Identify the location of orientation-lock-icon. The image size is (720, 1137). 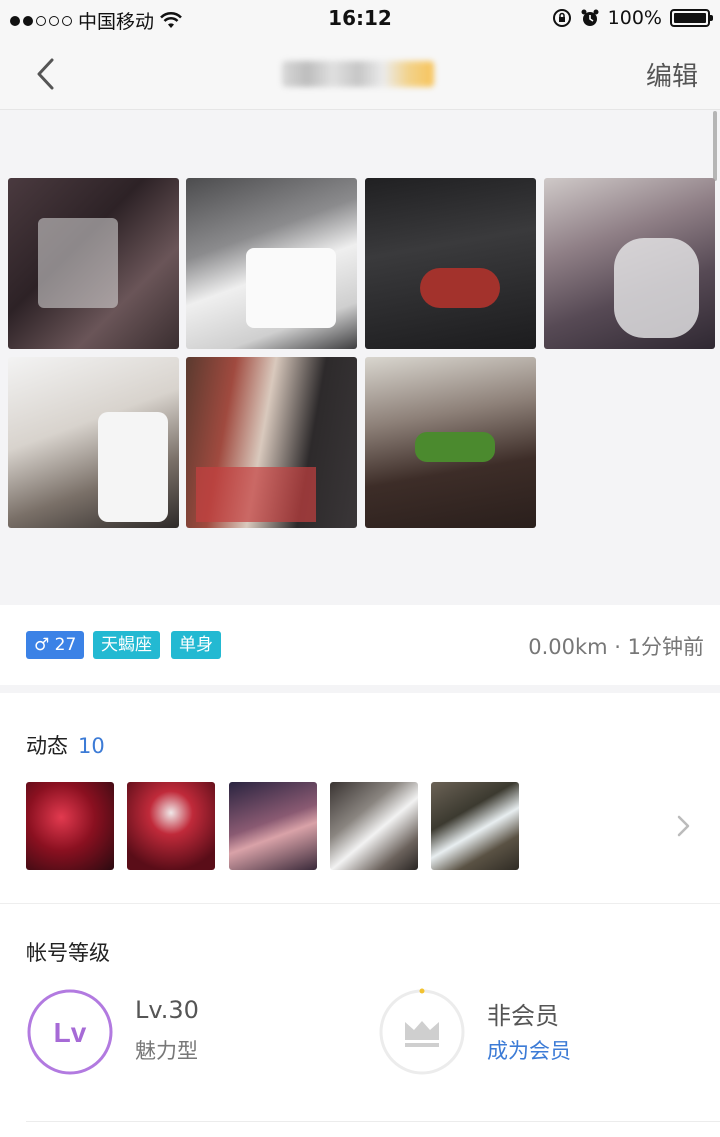
(561, 18).